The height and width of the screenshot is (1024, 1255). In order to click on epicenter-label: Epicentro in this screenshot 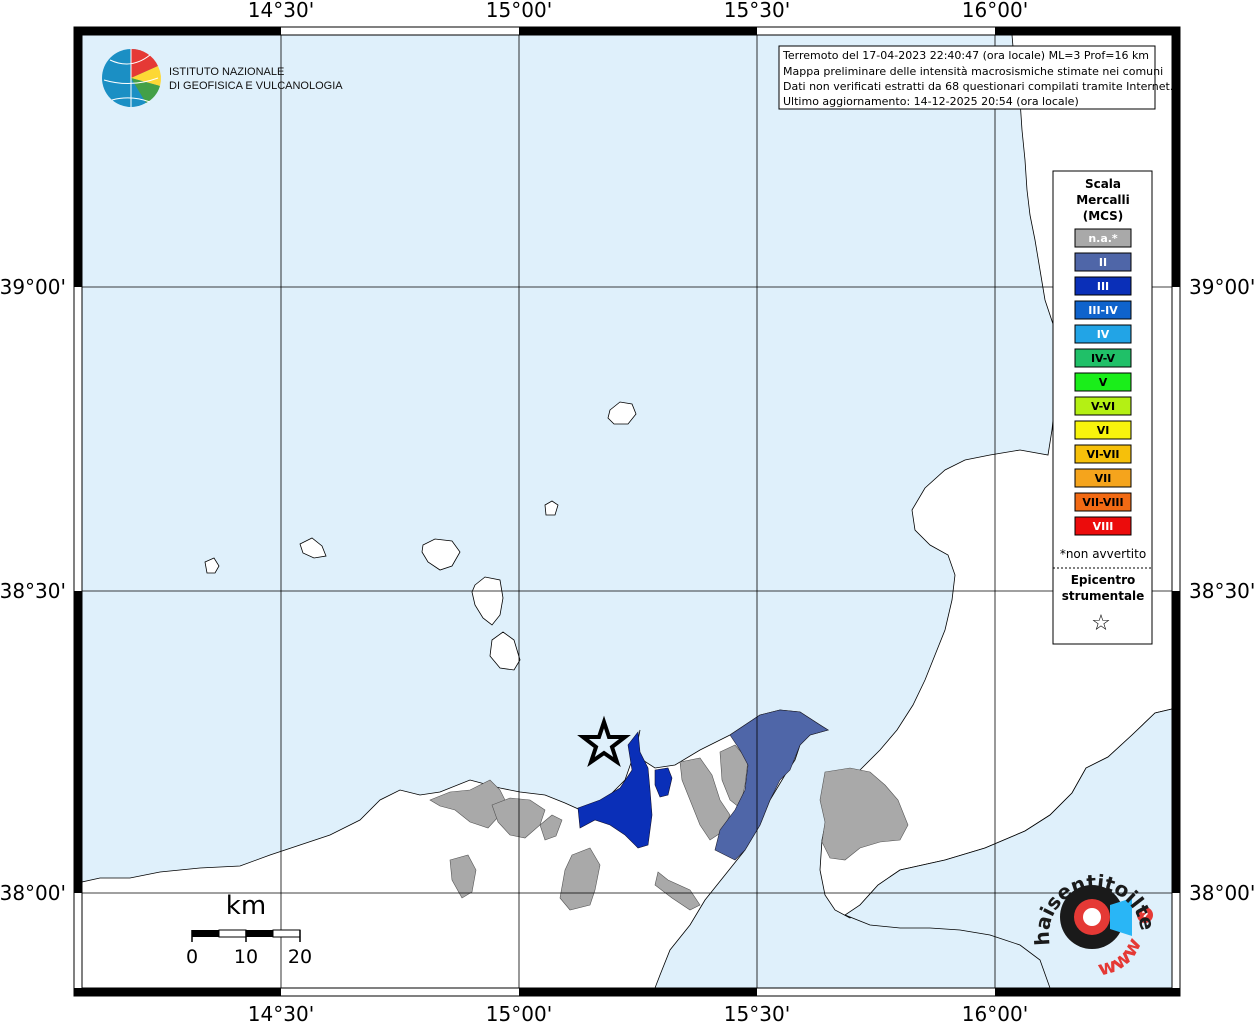, I will do `click(1103, 580)`.